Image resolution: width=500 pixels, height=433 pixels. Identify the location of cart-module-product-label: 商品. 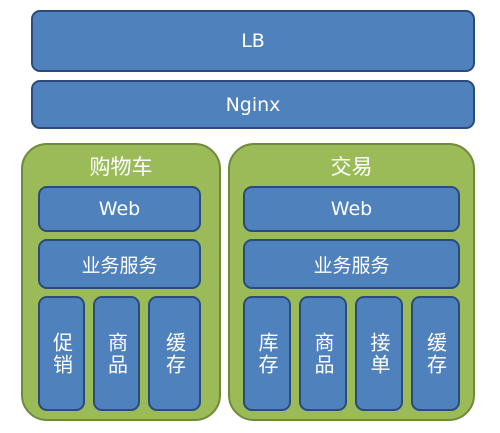
(116, 353).